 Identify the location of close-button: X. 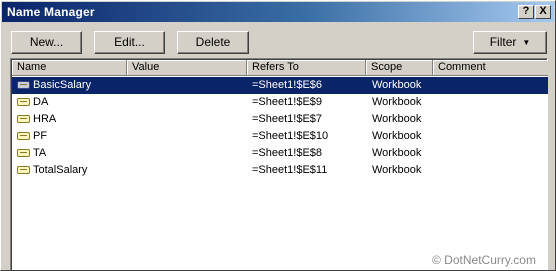
(543, 12).